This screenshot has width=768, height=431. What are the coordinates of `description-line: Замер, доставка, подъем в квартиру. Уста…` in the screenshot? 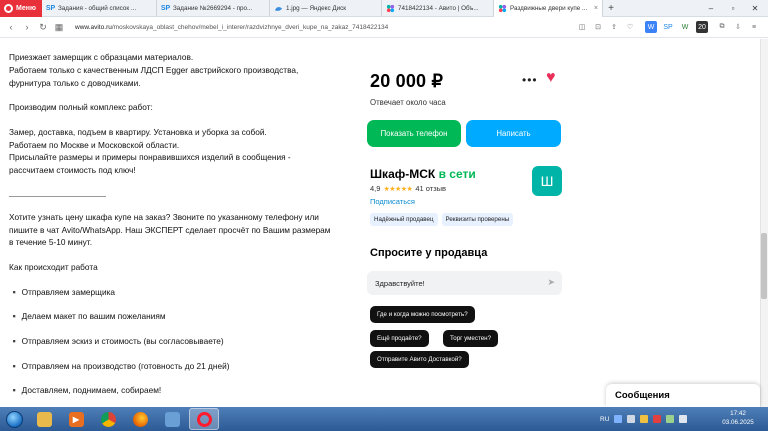 It's located at (150, 151).